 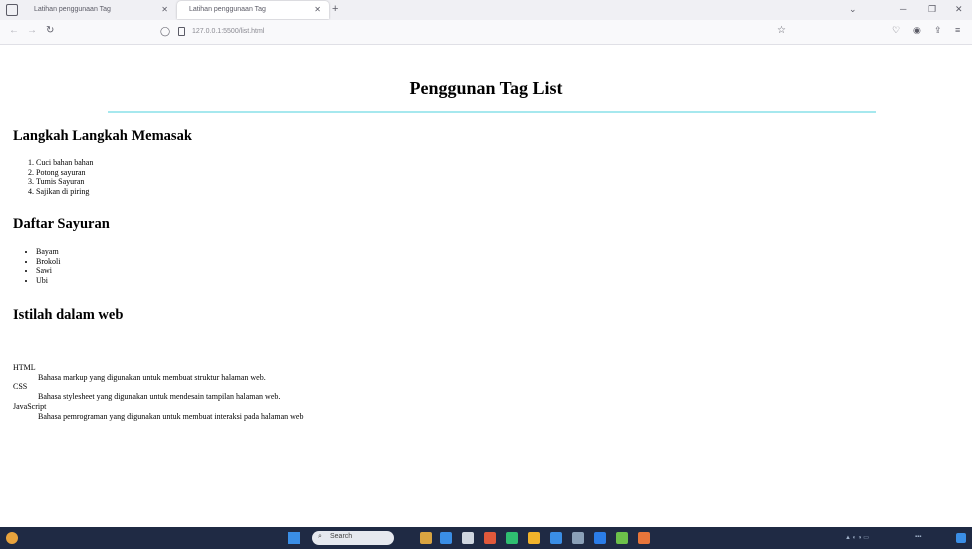 I want to click on list-item: Tumis Sayuran, so click(x=64, y=182).